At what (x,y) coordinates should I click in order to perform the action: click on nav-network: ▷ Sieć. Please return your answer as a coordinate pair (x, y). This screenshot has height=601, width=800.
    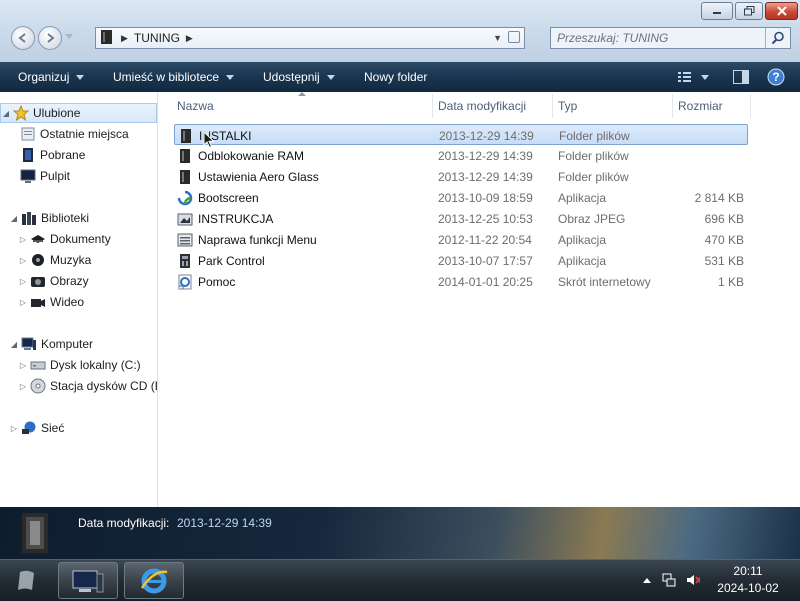
    Looking at the image, I should click on (36, 428).